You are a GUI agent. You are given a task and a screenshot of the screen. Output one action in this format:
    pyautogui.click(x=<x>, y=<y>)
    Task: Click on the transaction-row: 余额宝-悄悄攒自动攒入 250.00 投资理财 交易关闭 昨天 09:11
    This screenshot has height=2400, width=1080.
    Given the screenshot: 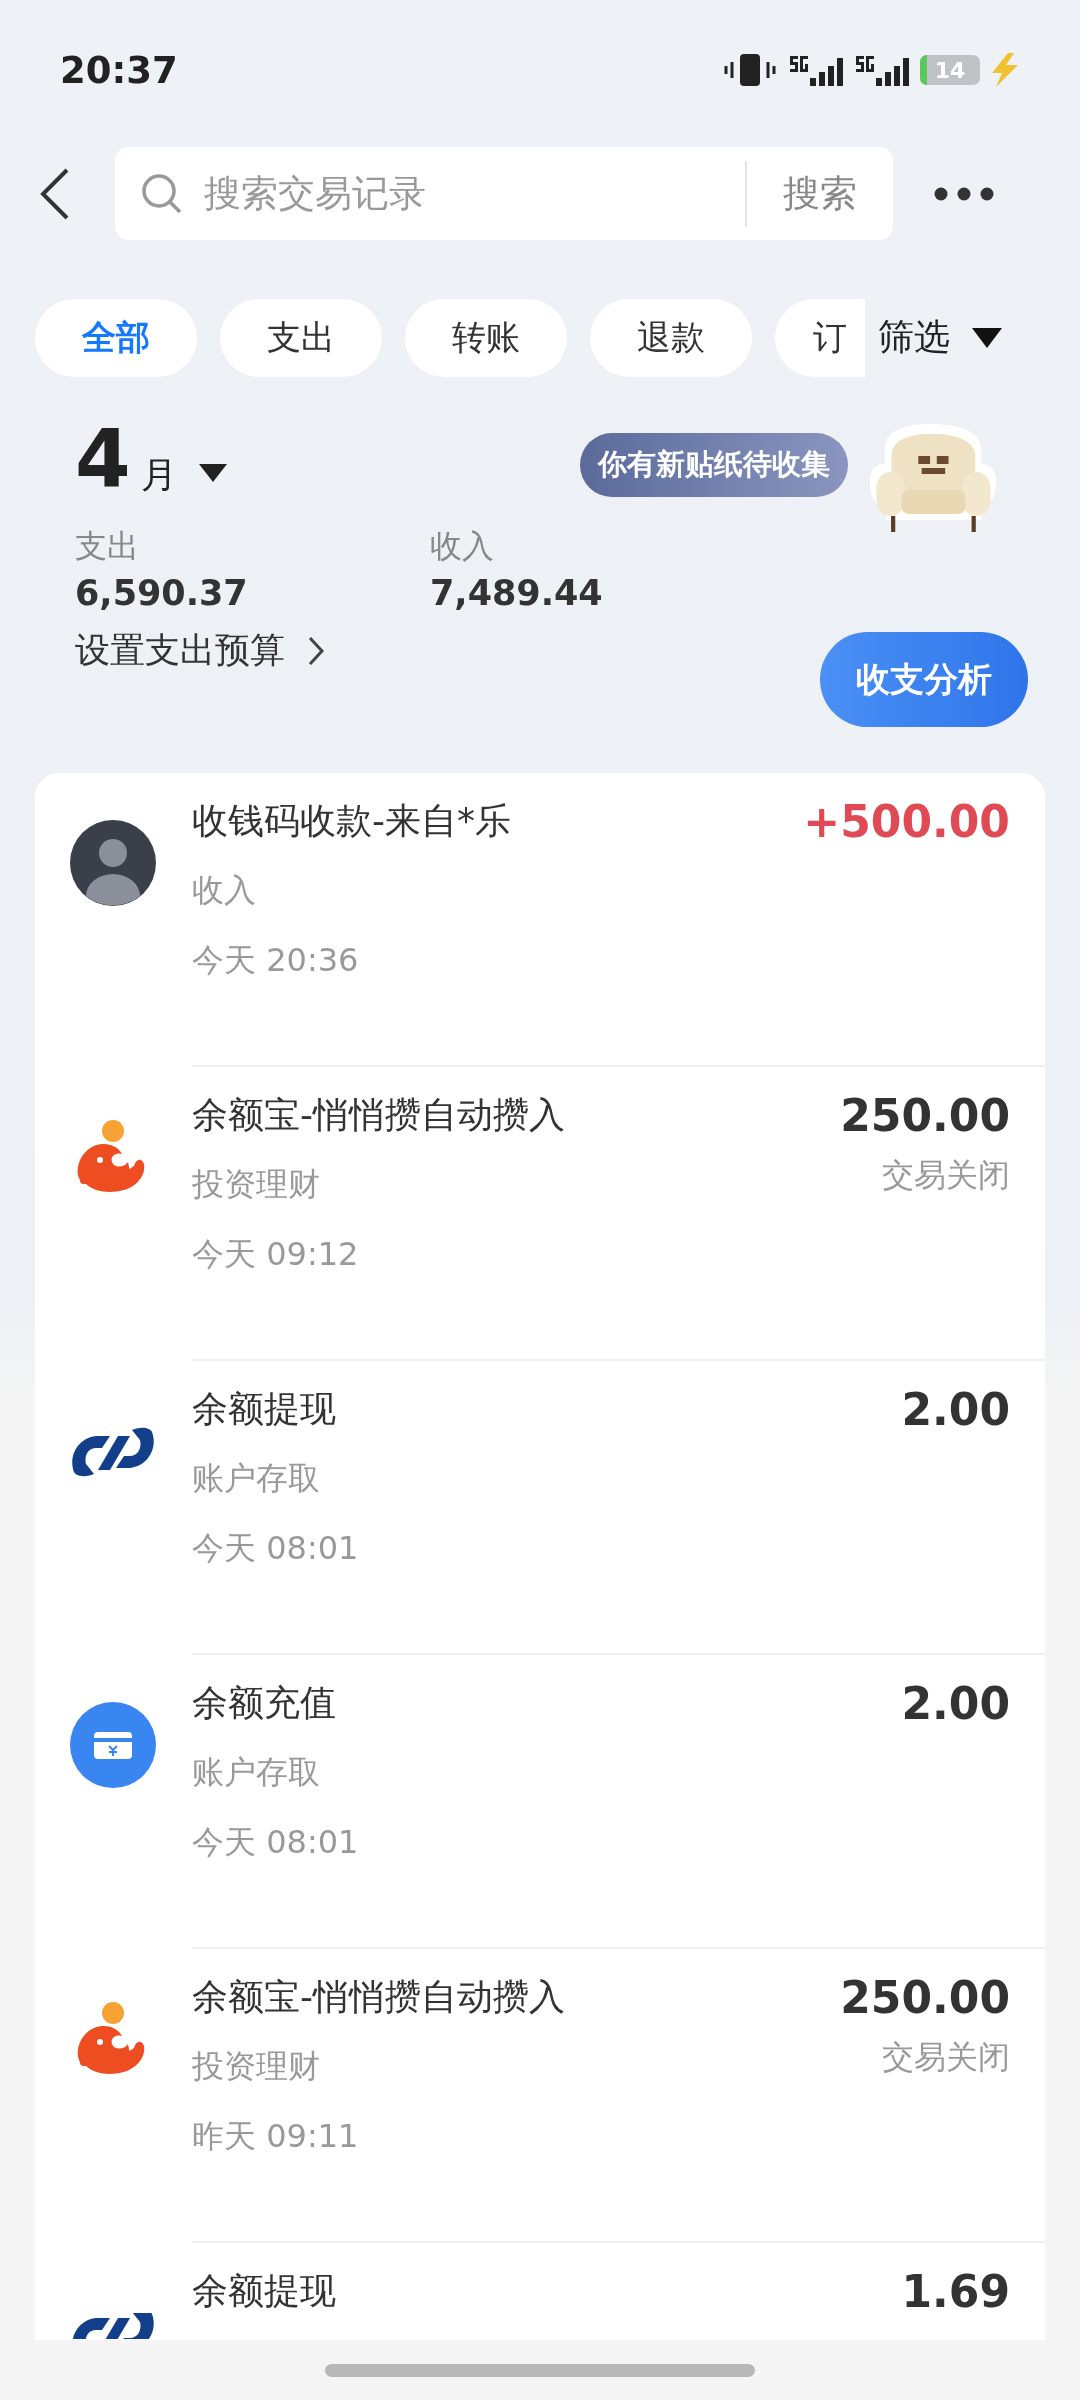 What is the action you would take?
    pyautogui.click(x=540, y=2096)
    